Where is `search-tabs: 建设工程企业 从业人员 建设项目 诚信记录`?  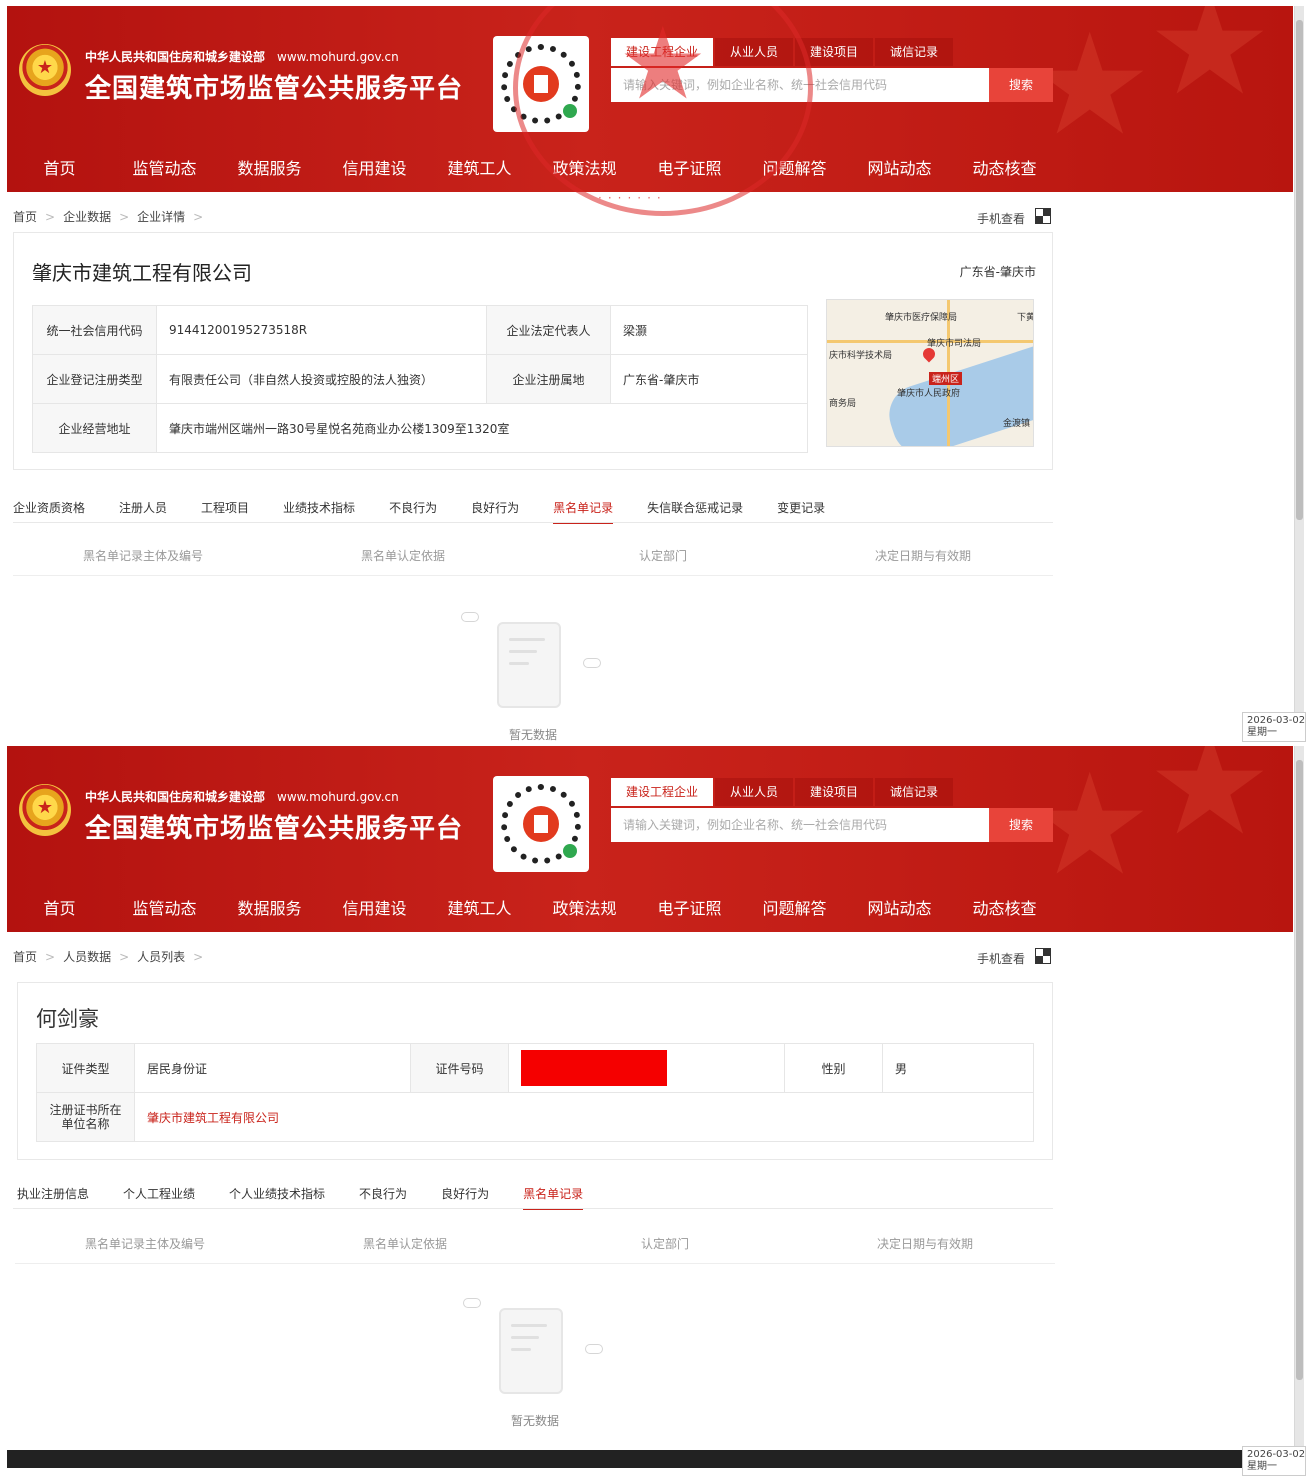 search-tabs: 建设工程企业 从业人员 建设项目 诚信记录 is located at coordinates (783, 52).